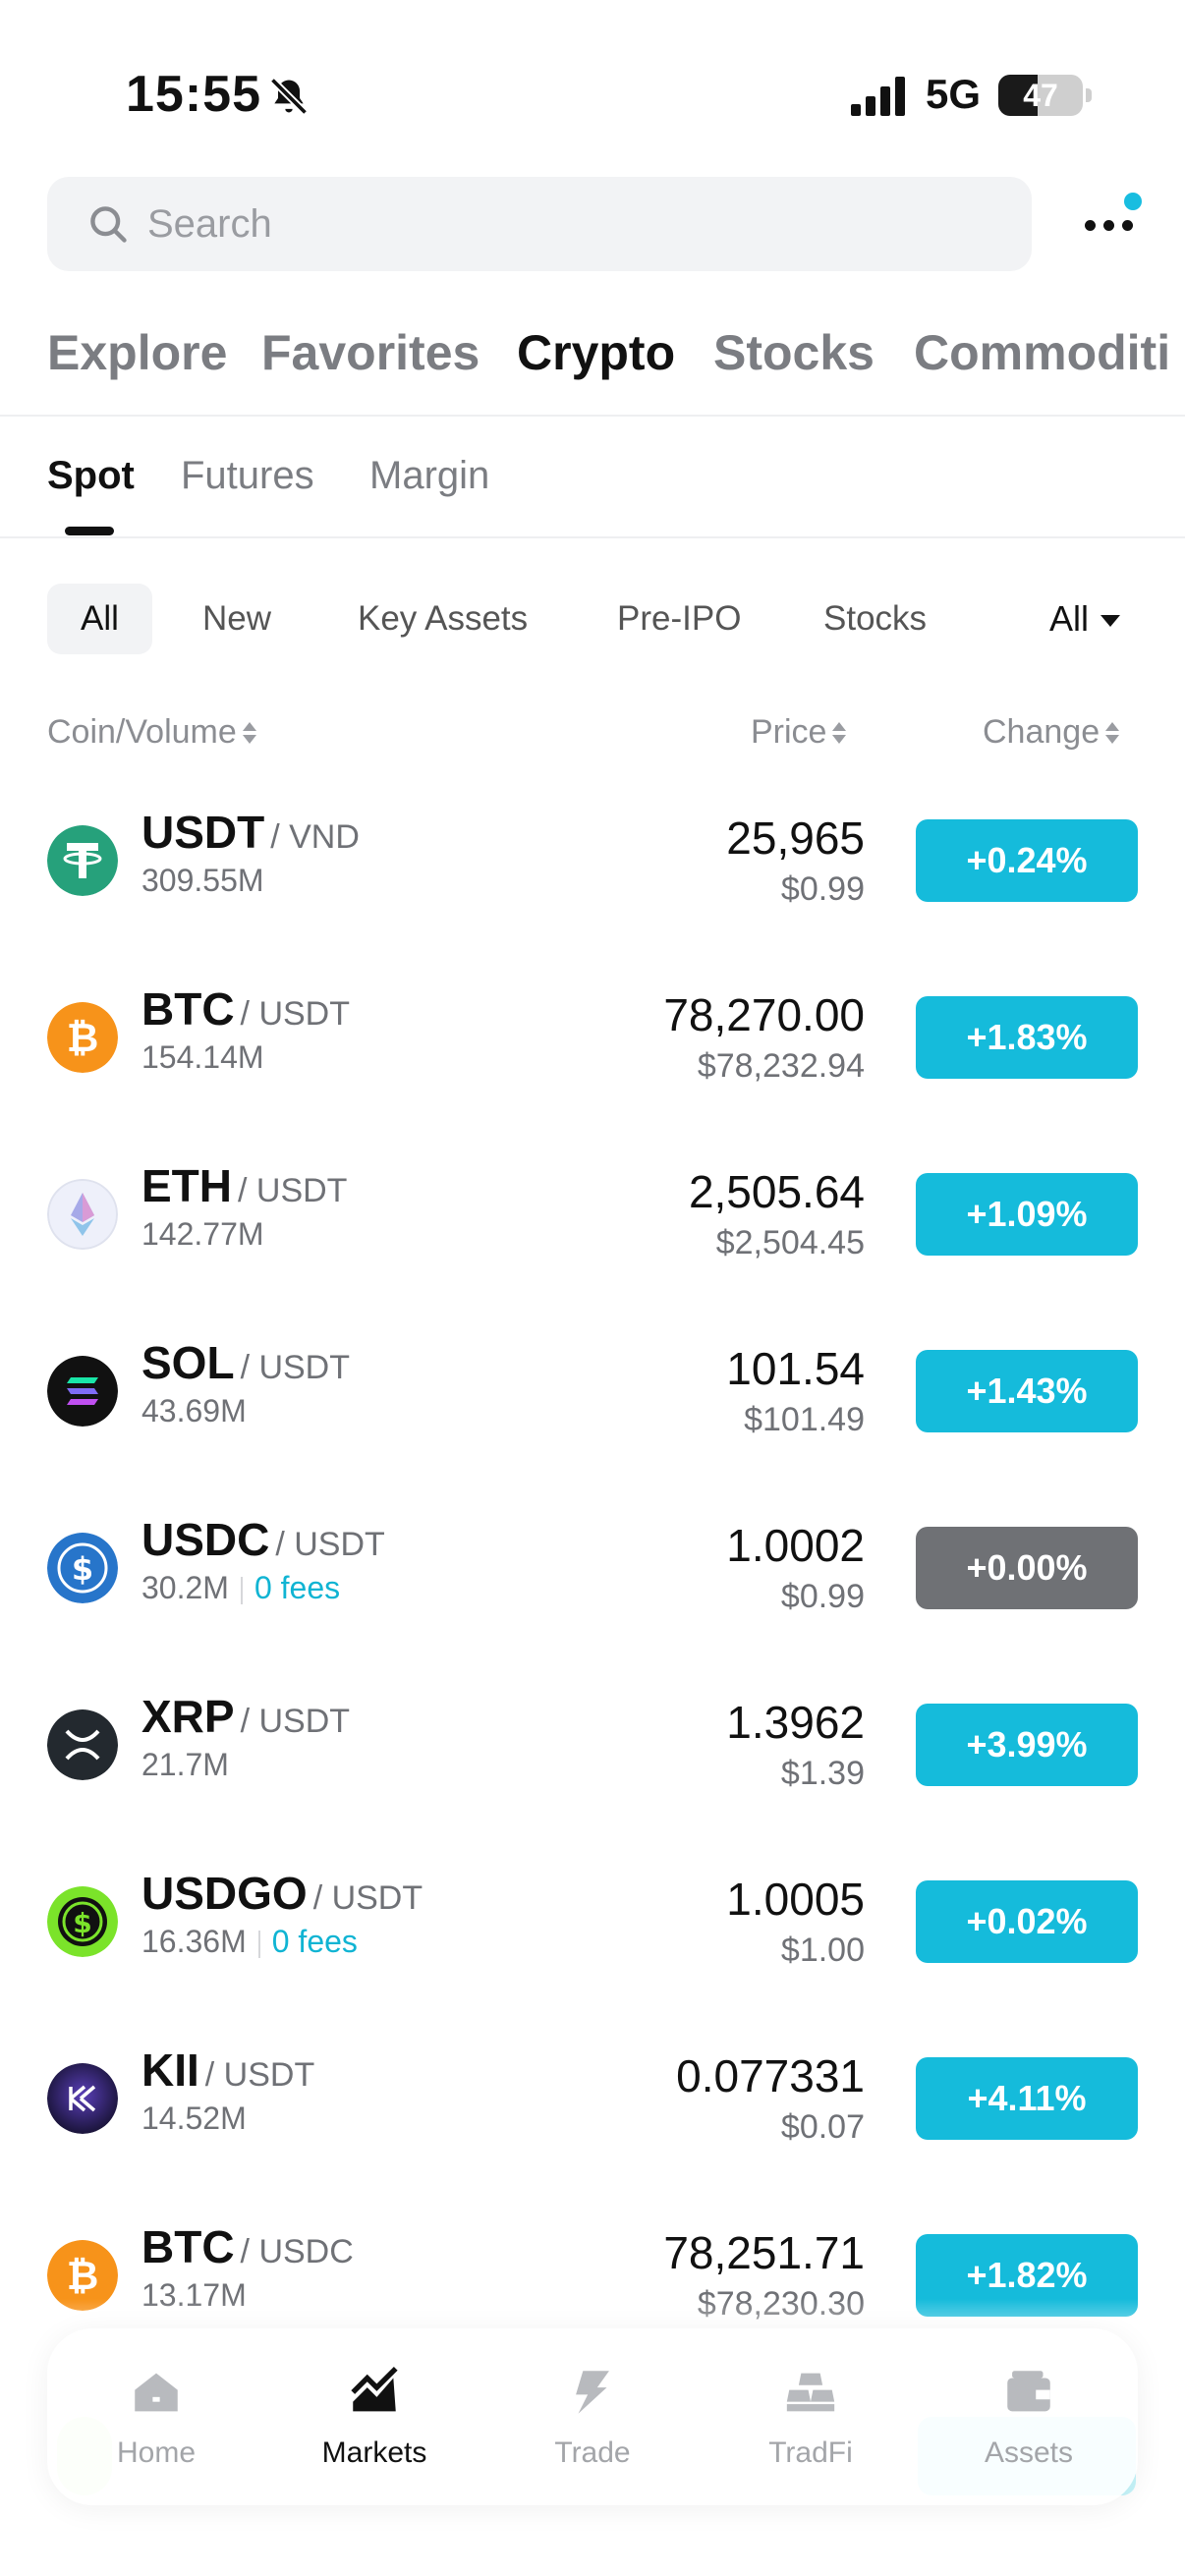 This screenshot has height=2576, width=1185. I want to click on volume: 30.2M 0 fees, so click(241, 1588).